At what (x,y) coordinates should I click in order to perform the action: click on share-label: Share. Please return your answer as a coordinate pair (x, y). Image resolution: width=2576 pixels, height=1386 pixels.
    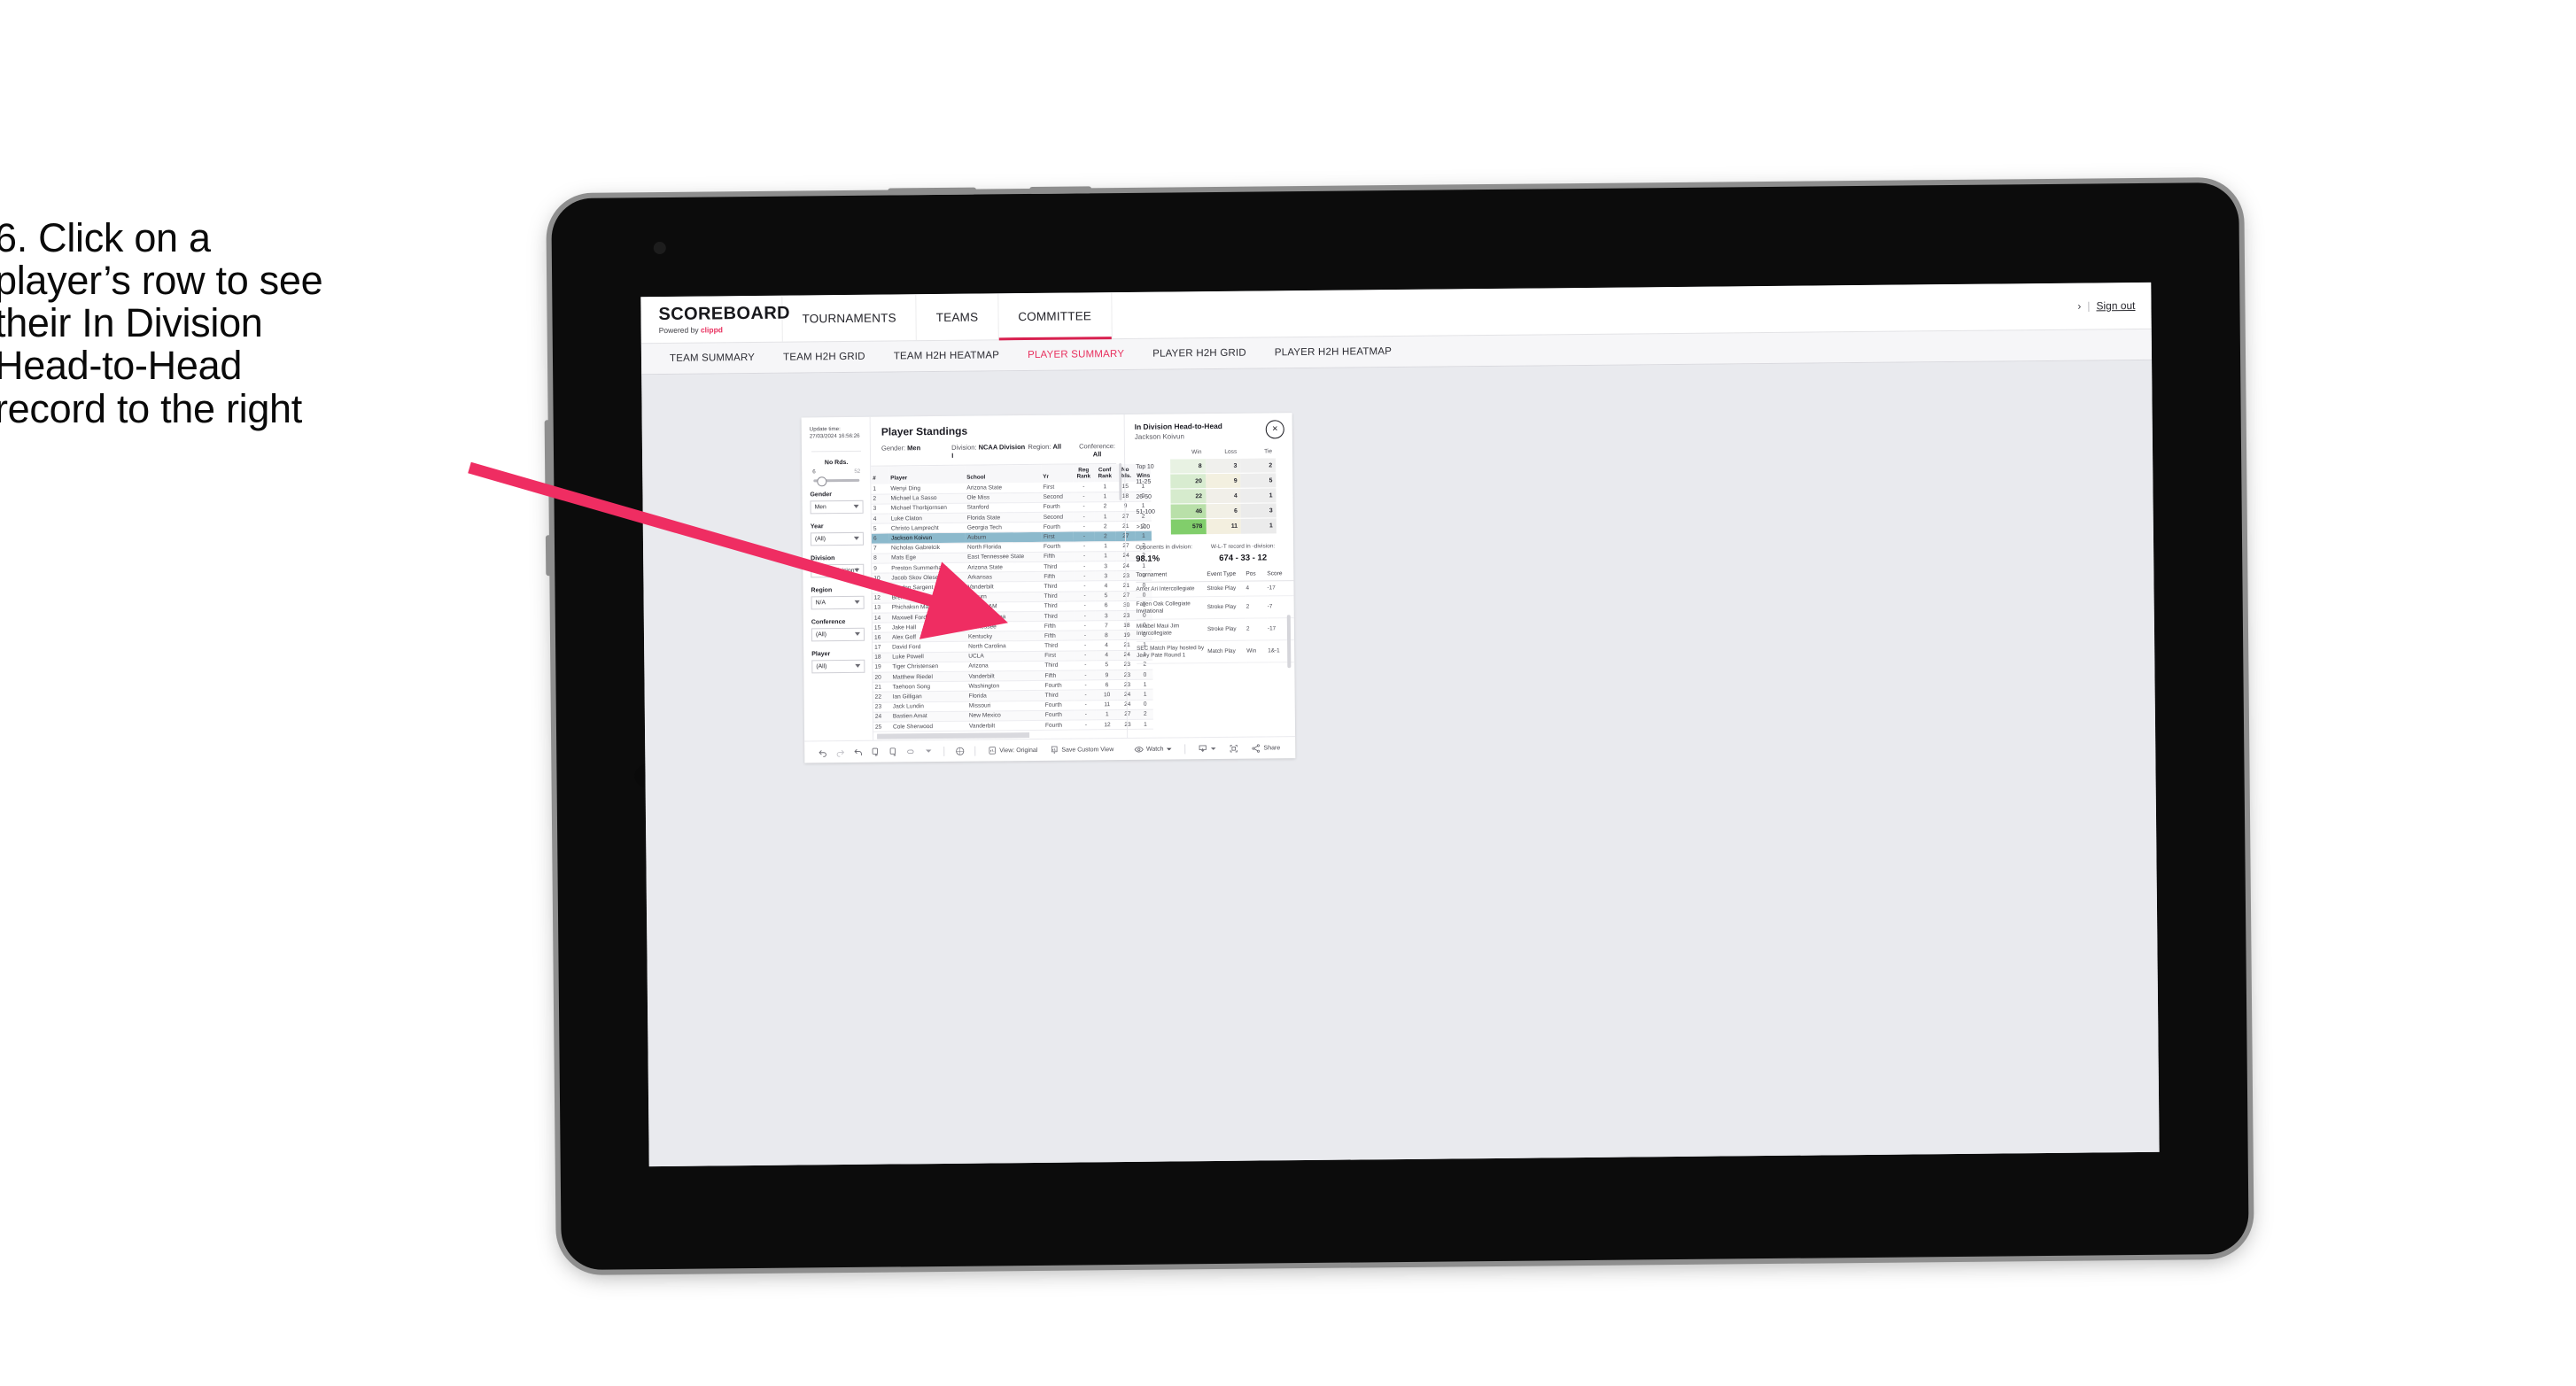
    Looking at the image, I should click on (1272, 748).